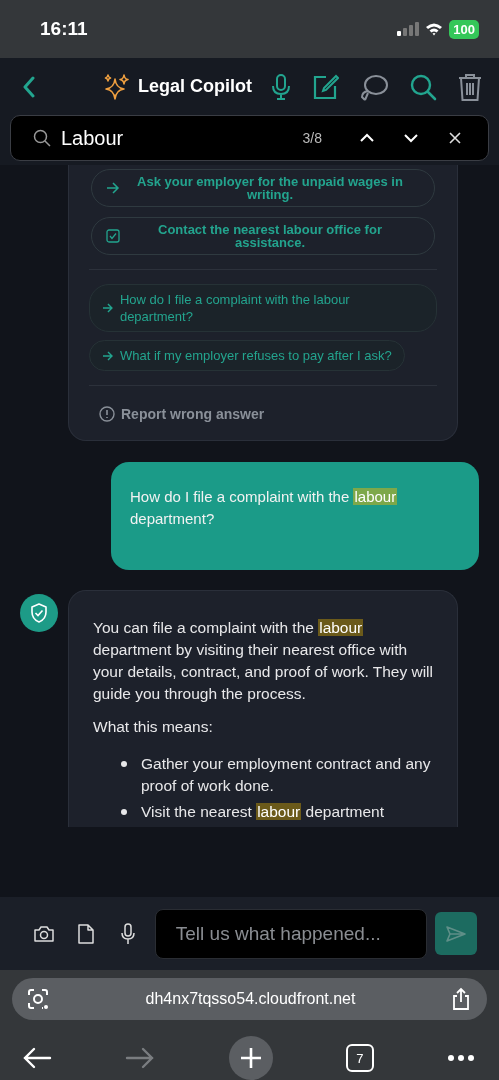  I want to click on sparkles-icon, so click(116, 86).